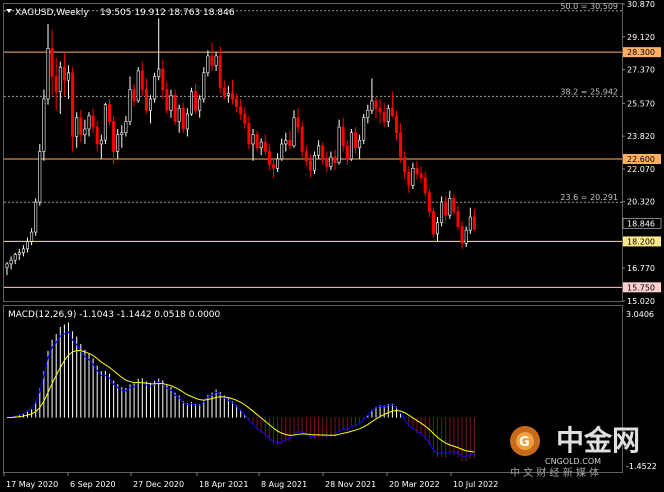 The width and height of the screenshot is (664, 492). Describe the element at coordinates (9, 11) in the screenshot. I see `collapse-triangle-icon` at that location.